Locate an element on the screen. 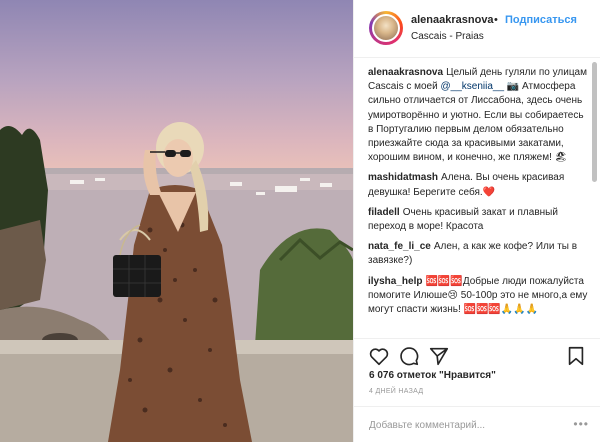  avatar is located at coordinates (386, 28).